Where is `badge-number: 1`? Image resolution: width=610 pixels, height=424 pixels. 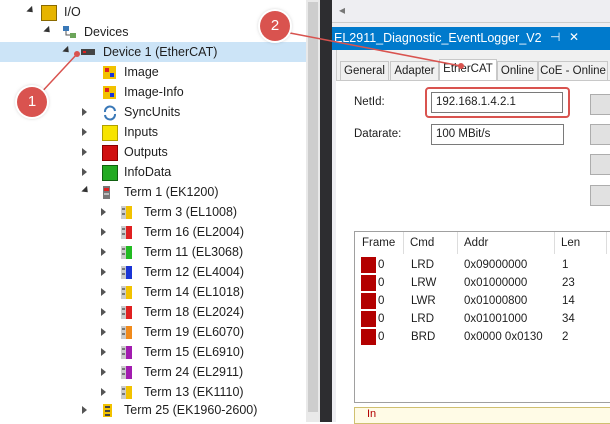
badge-number: 1 is located at coordinates (32, 101).